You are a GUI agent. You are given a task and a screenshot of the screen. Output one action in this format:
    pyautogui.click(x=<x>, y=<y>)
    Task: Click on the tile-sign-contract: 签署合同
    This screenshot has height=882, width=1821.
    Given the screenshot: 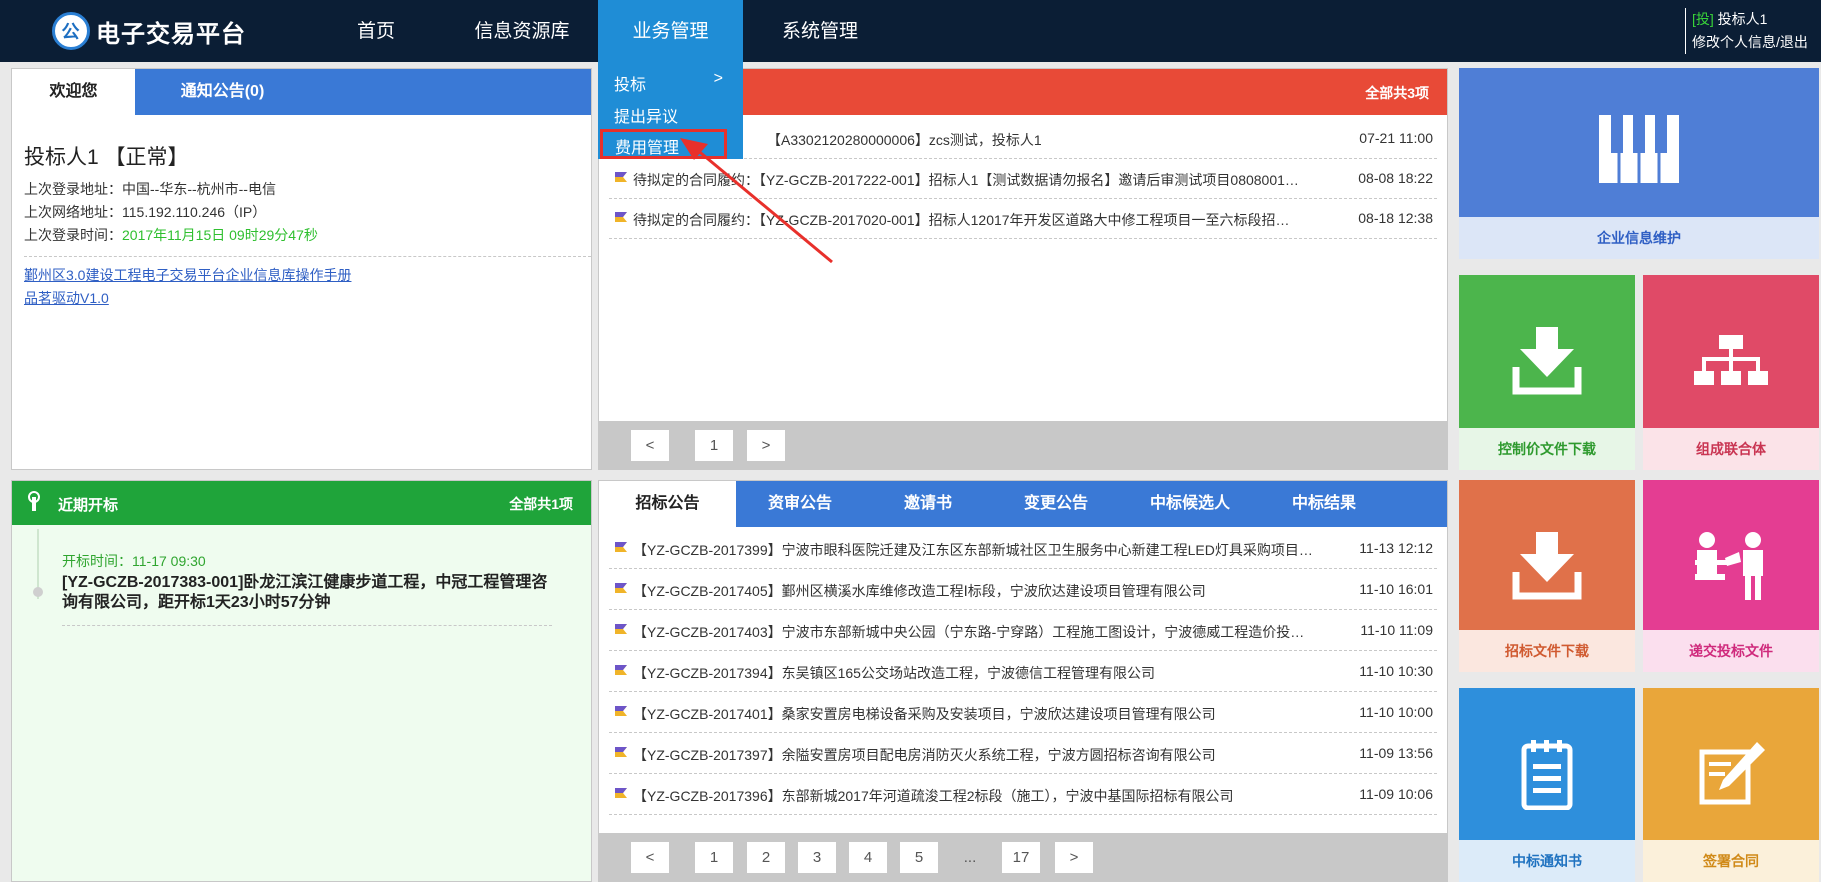 What is the action you would take?
    pyautogui.click(x=1731, y=785)
    